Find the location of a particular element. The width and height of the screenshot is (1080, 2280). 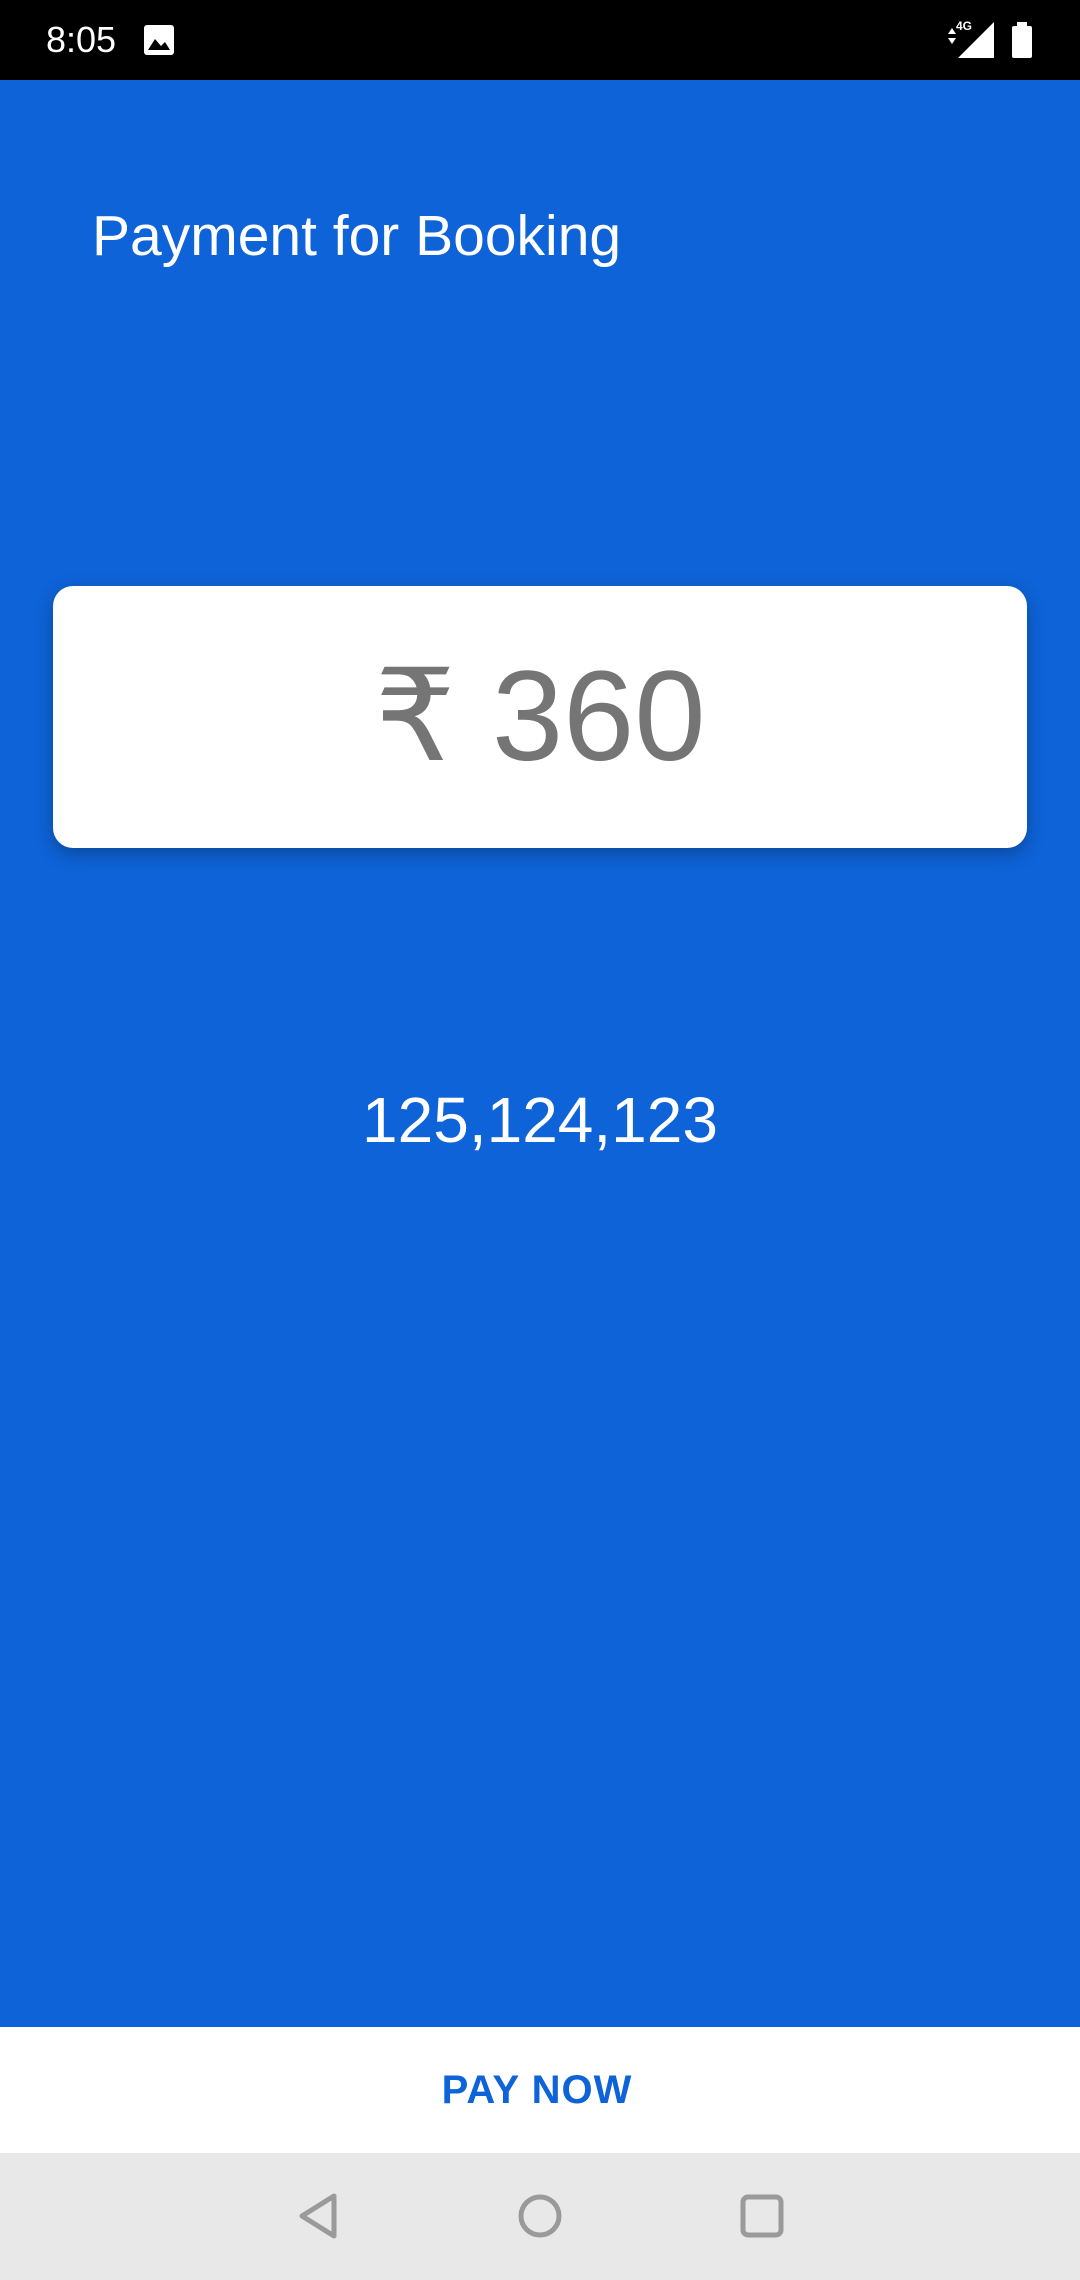

amount-display: ₹360 is located at coordinates (540, 717).